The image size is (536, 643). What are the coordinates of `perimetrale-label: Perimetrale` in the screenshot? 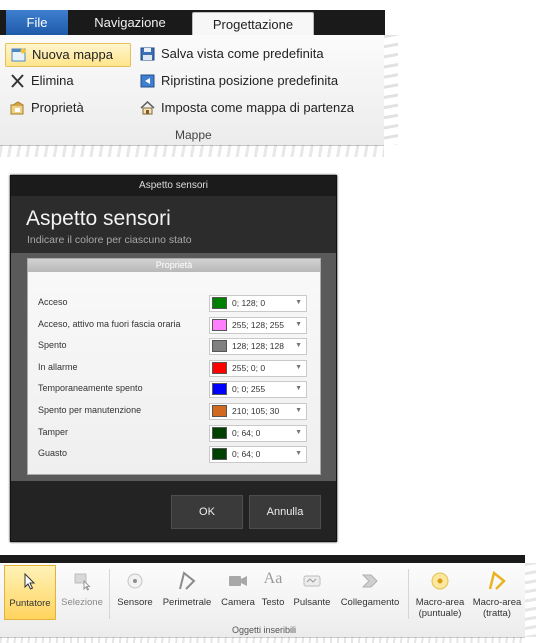 It's located at (187, 602).